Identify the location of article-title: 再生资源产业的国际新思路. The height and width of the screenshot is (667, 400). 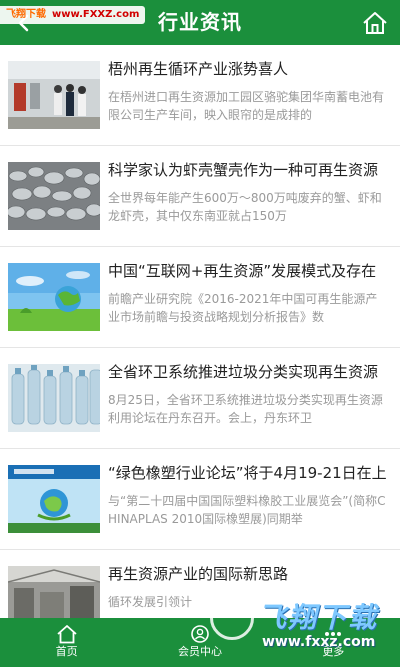
(198, 574).